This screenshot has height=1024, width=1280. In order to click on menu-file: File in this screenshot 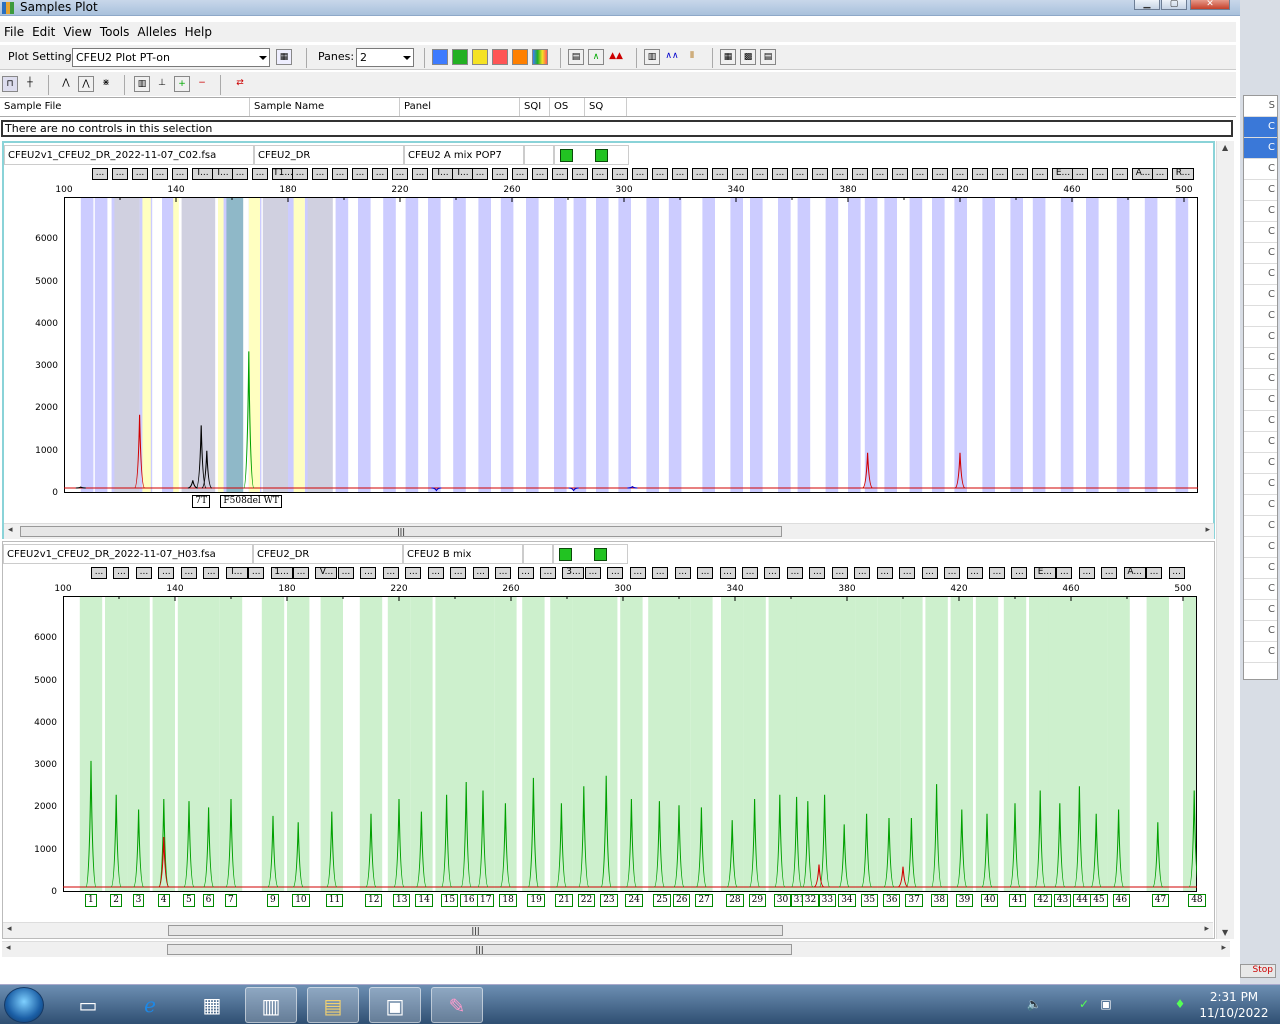, I will do `click(14, 32)`.